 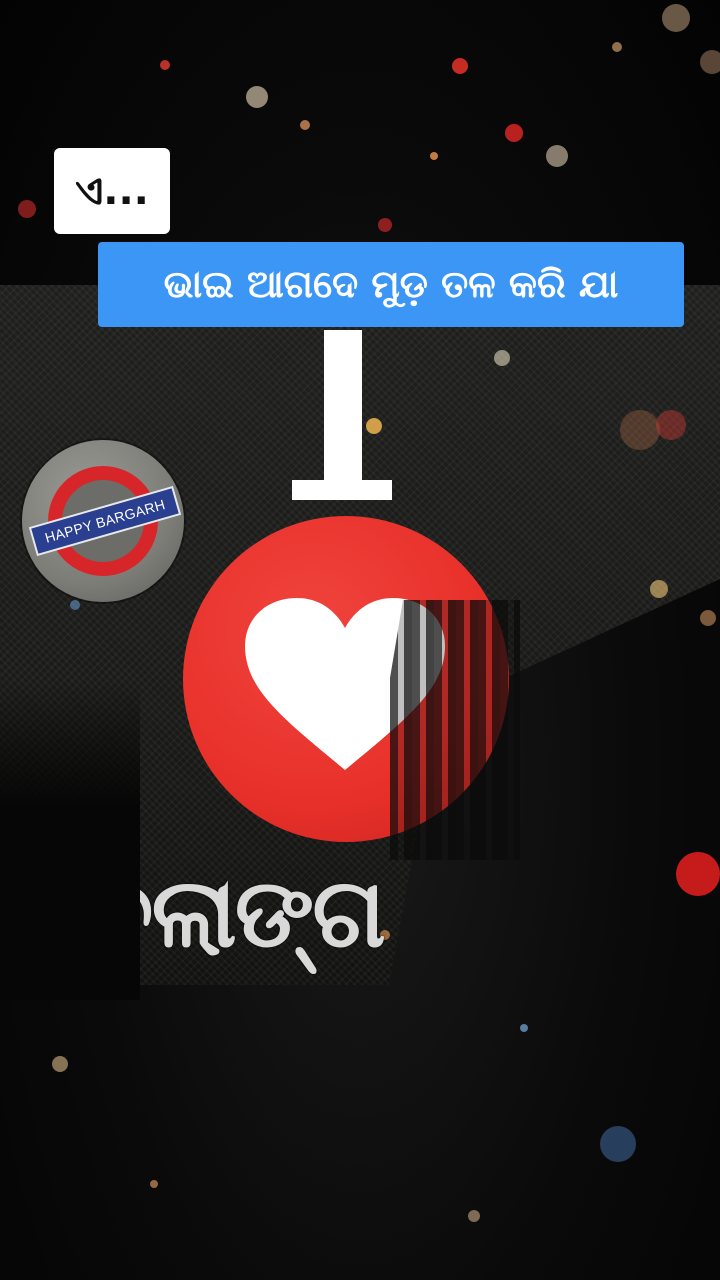 What do you see at coordinates (103, 521) in the screenshot?
I see `happy-bargarh-logo: HAPPY BARGARH` at bounding box center [103, 521].